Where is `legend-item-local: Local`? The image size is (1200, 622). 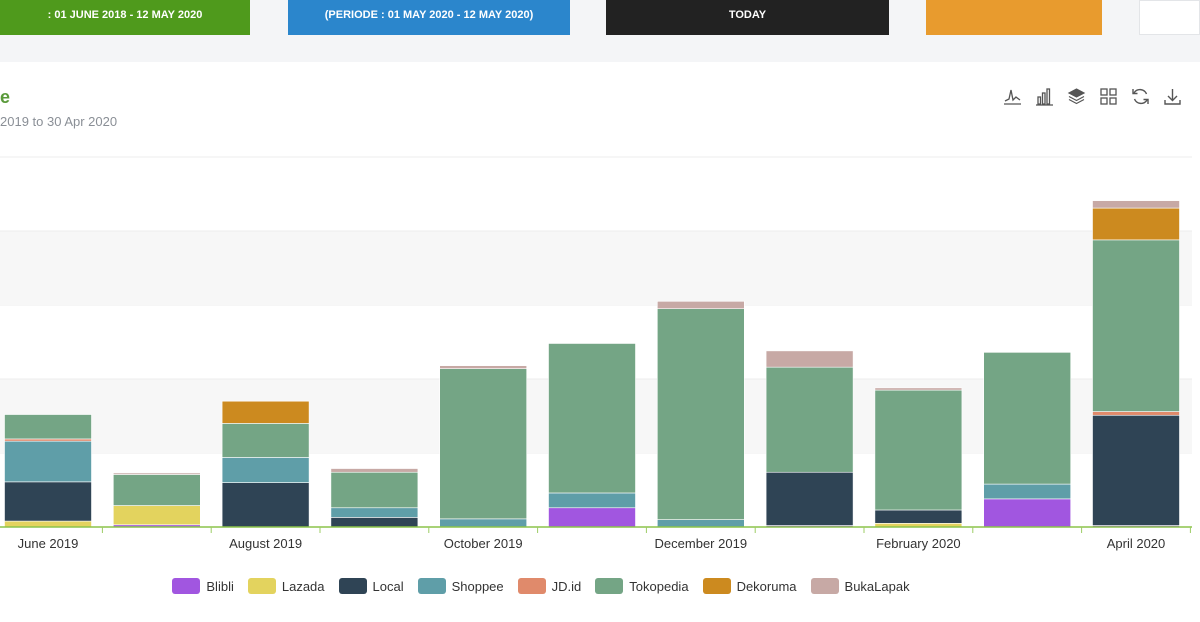
legend-item-local: Local is located at coordinates (371, 586).